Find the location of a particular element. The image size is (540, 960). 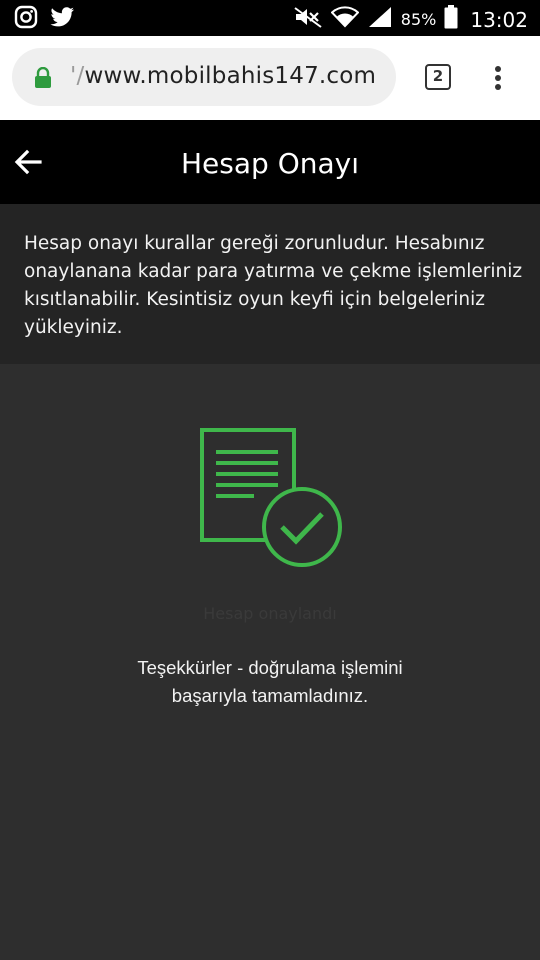

overflow-menu-icon is located at coordinates (498, 79).